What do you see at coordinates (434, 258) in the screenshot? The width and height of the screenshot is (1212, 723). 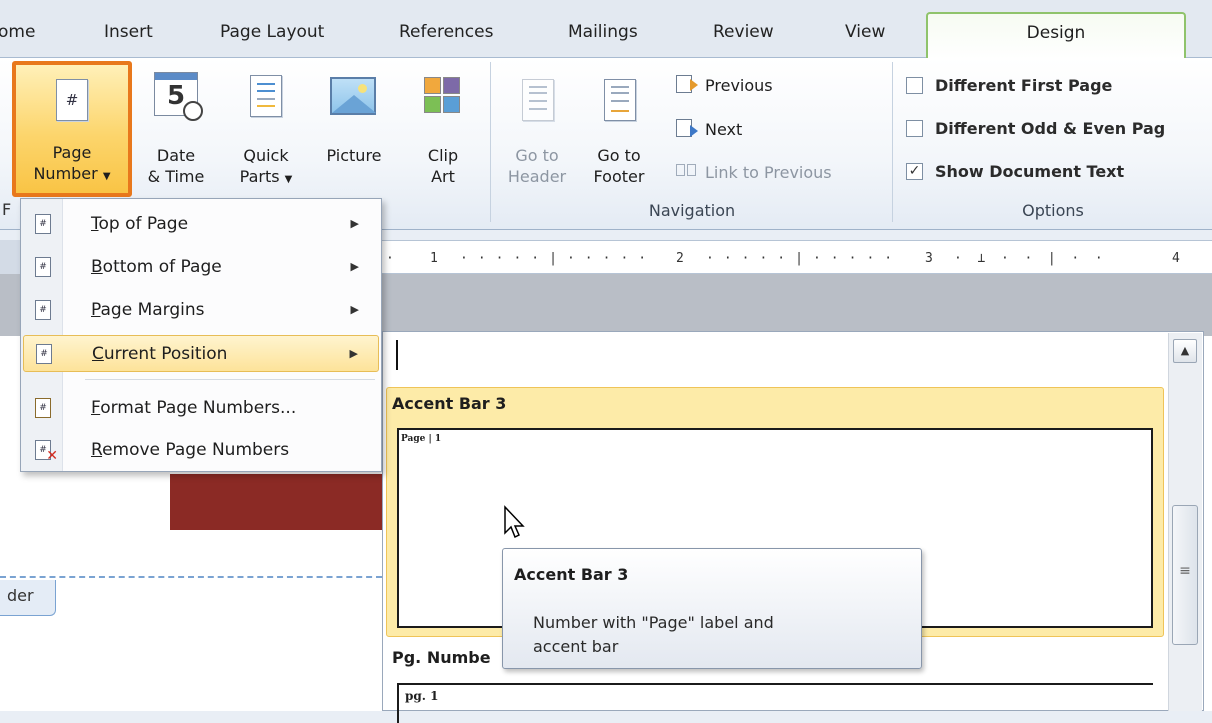 I see `ruler-mark-1: 1` at bounding box center [434, 258].